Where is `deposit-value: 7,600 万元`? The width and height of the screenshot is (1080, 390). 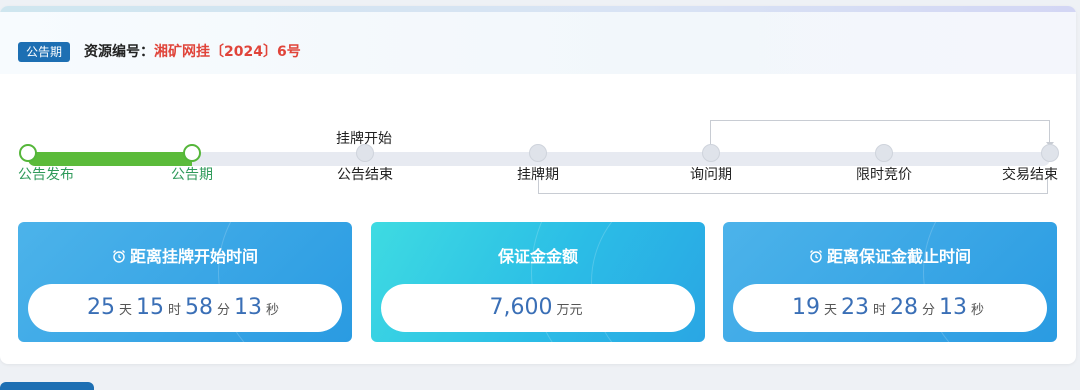 deposit-value: 7,600 万元 is located at coordinates (538, 308).